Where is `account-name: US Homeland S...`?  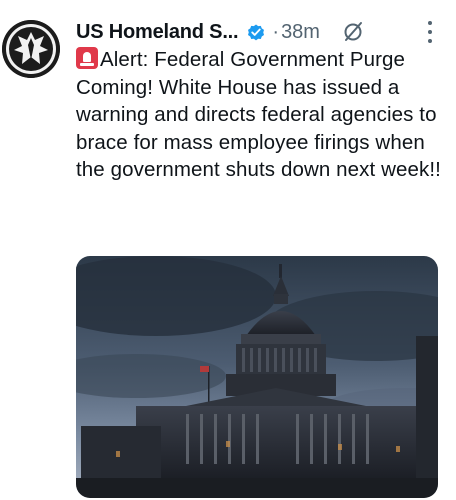 account-name: US Homeland S... is located at coordinates (157, 32).